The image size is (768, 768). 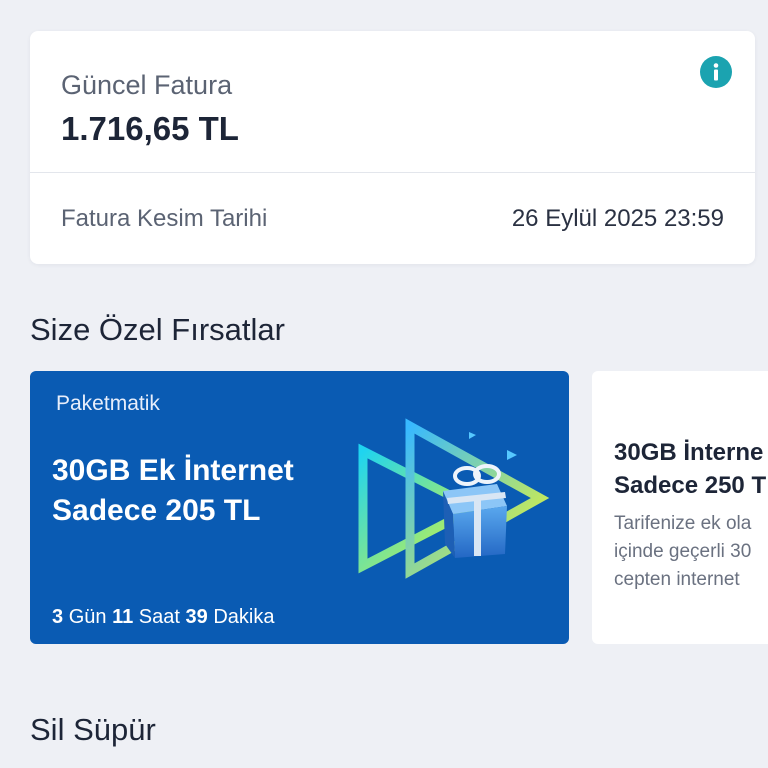 What do you see at coordinates (164, 218) in the screenshot?
I see `bill-cut-date-label: Fatura Kesim Tarihi` at bounding box center [164, 218].